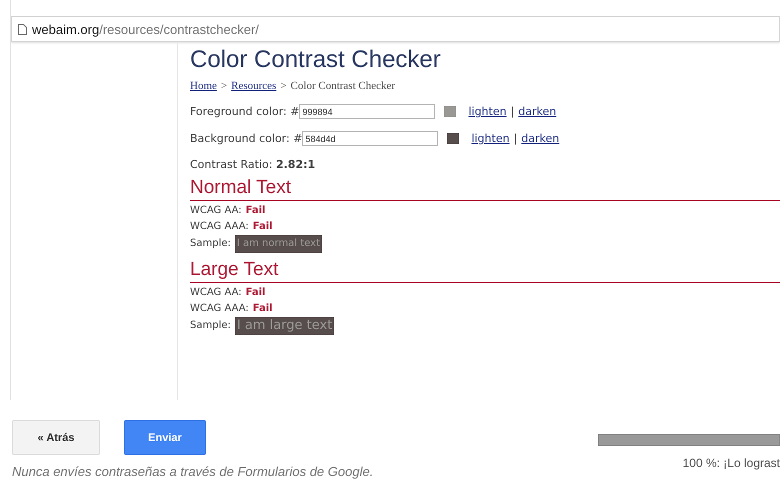  What do you see at coordinates (343, 86) in the screenshot?
I see `breadcrumb-current: Color Contrast Checker` at bounding box center [343, 86].